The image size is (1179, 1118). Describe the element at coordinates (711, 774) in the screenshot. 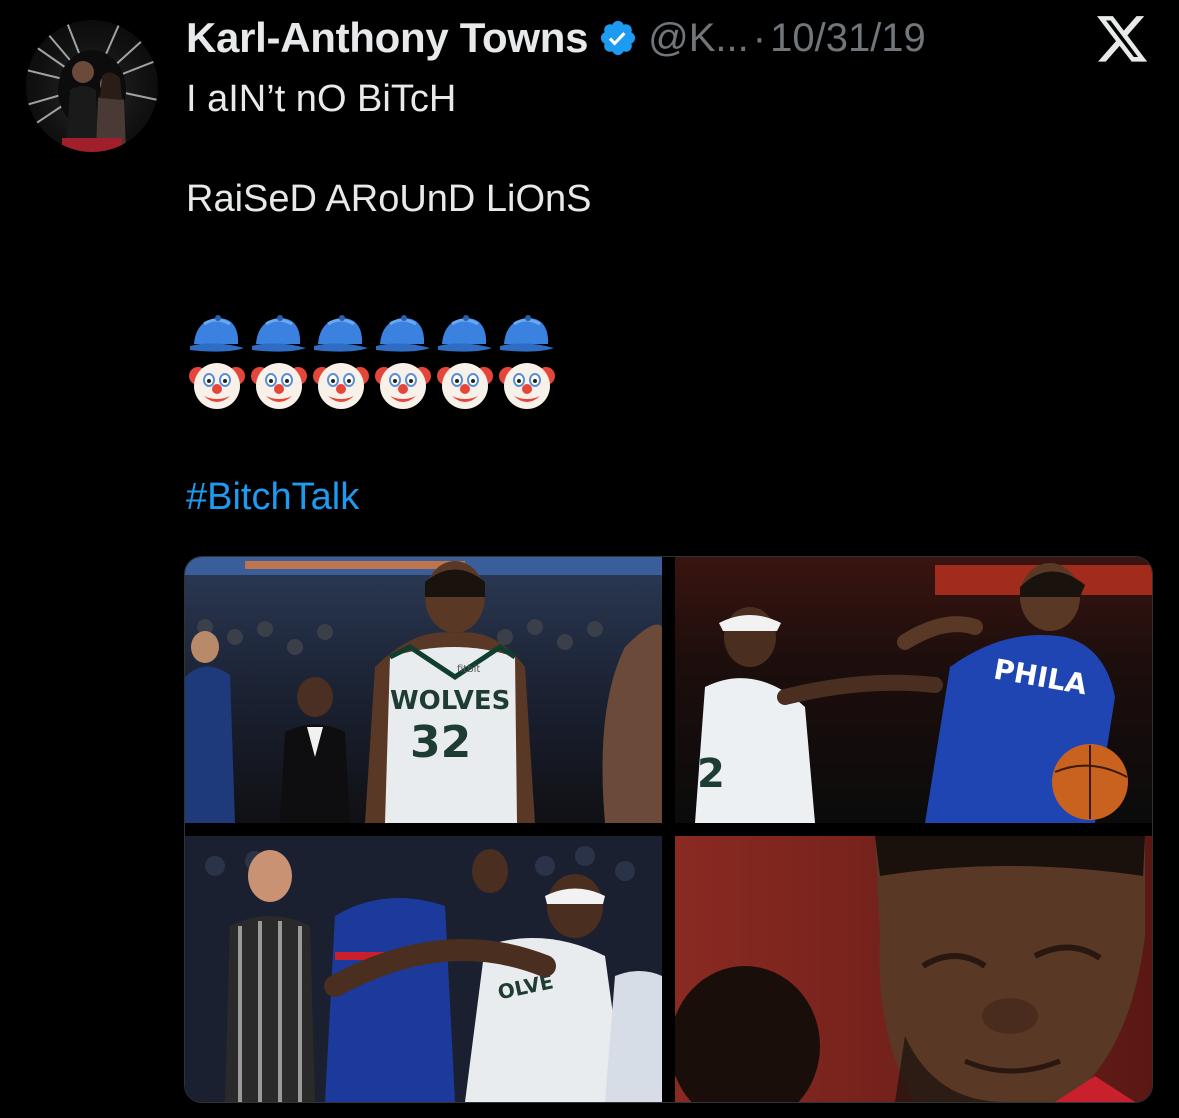

I see `svg-text: 2` at that location.